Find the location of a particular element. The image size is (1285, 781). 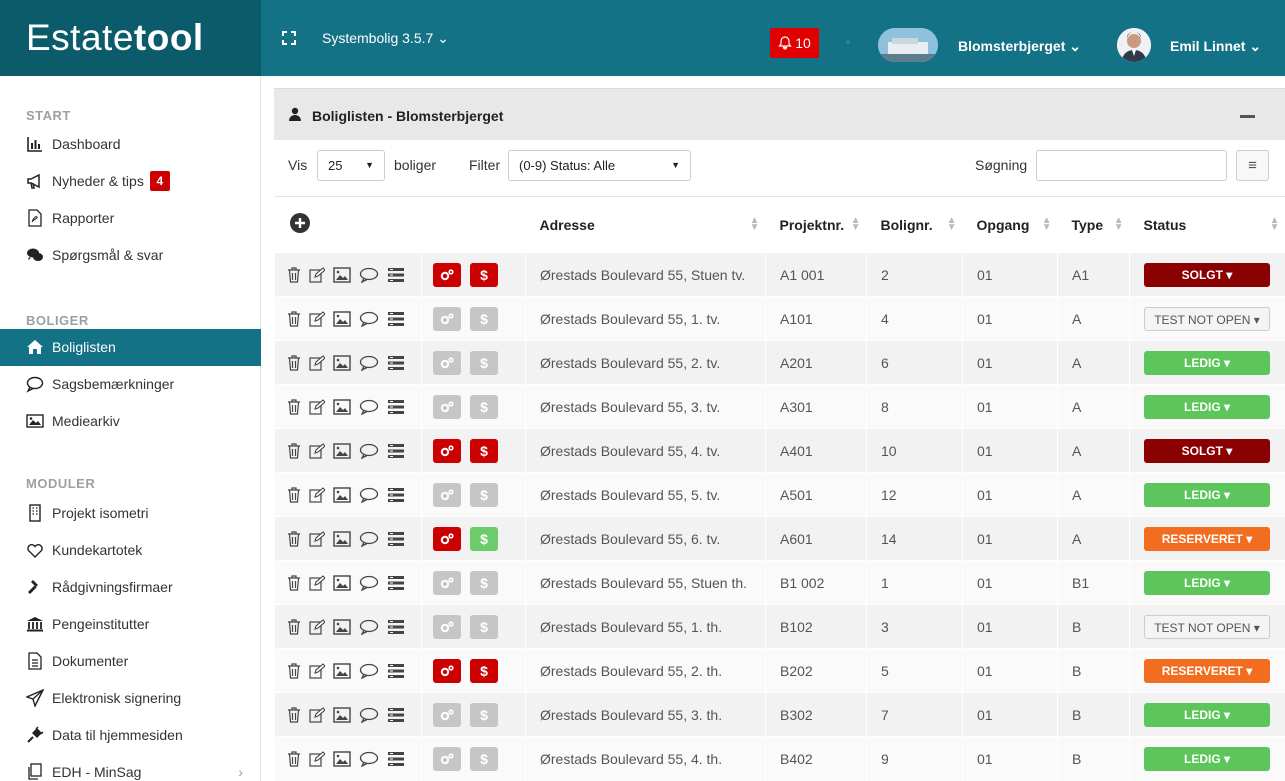

status-dropdown: TEST NOT OPEN ▾ is located at coordinates (1207, 318).